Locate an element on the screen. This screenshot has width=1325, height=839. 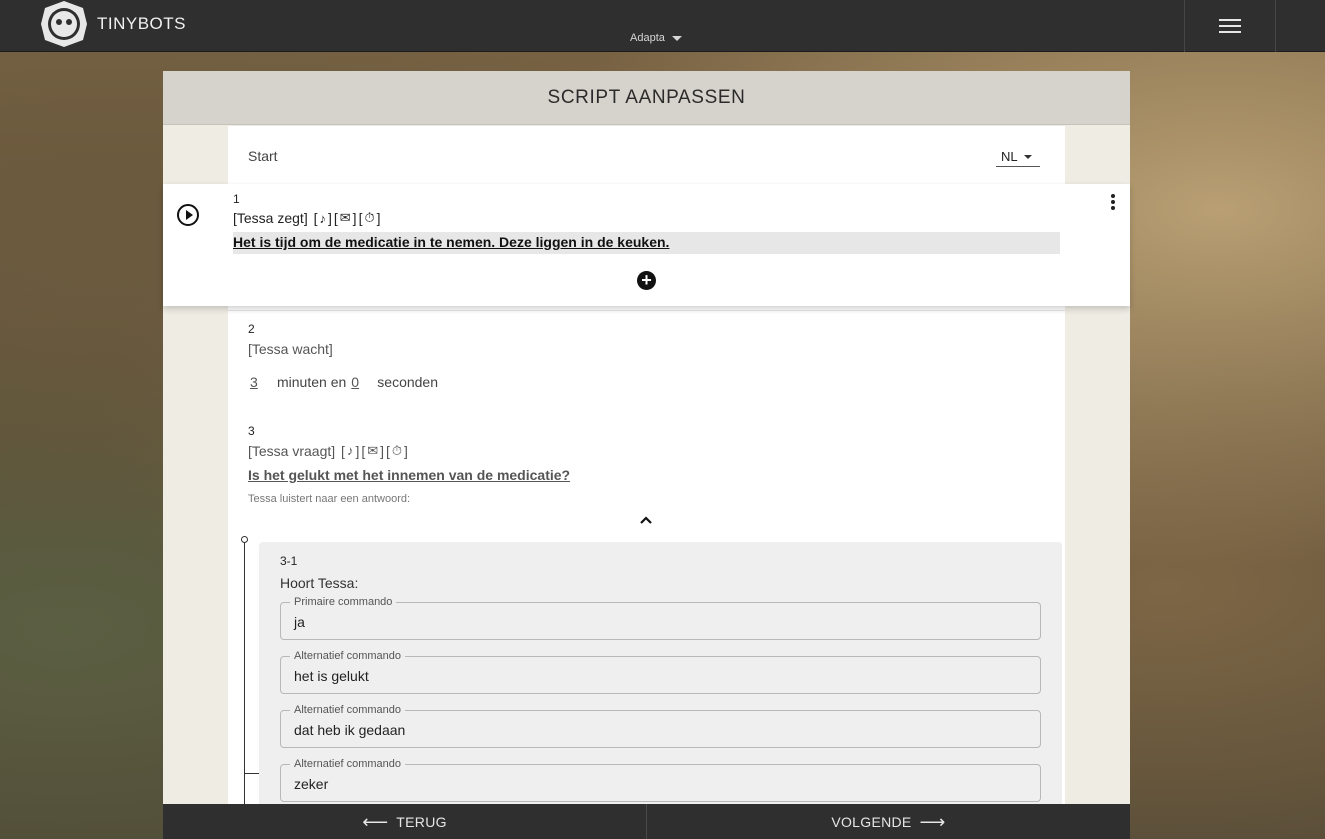
step-3-action: [Tessa vraagt] [♪] [✉] [⏱] is located at coordinates (328, 451).